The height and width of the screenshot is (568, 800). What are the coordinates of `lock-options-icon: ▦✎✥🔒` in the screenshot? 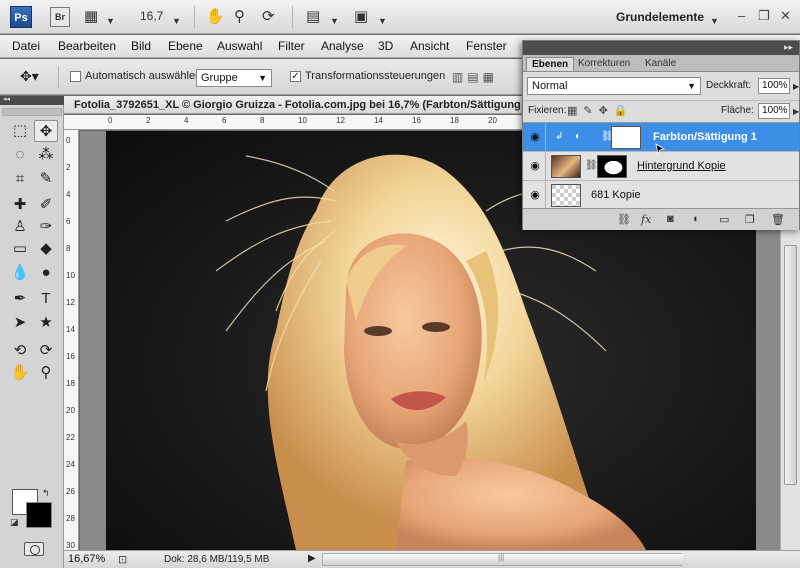 It's located at (600, 110).